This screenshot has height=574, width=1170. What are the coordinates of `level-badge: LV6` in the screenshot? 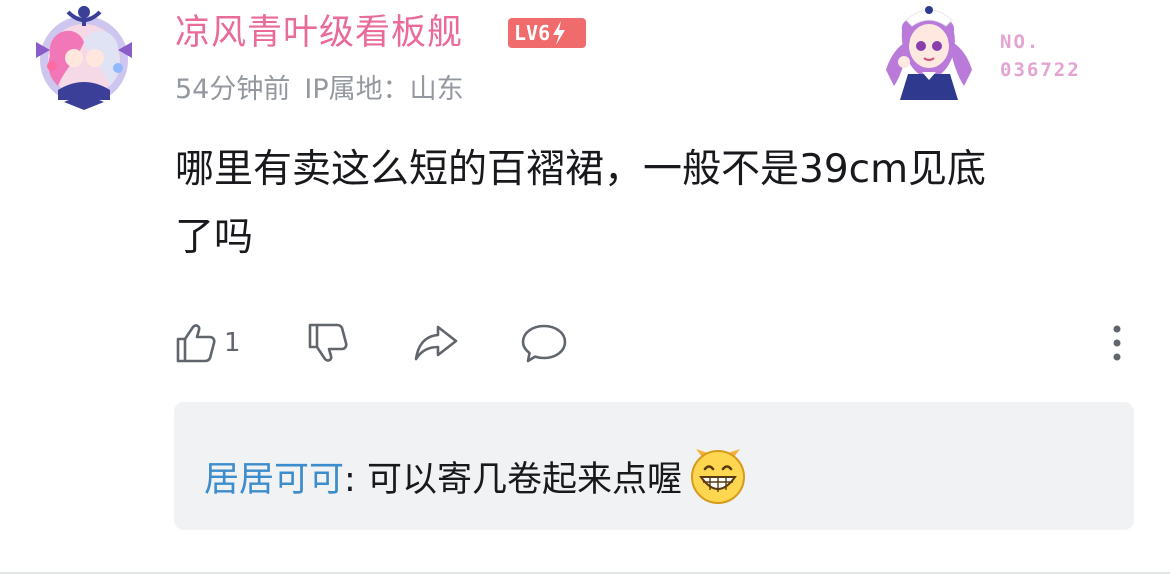 It's located at (547, 33).